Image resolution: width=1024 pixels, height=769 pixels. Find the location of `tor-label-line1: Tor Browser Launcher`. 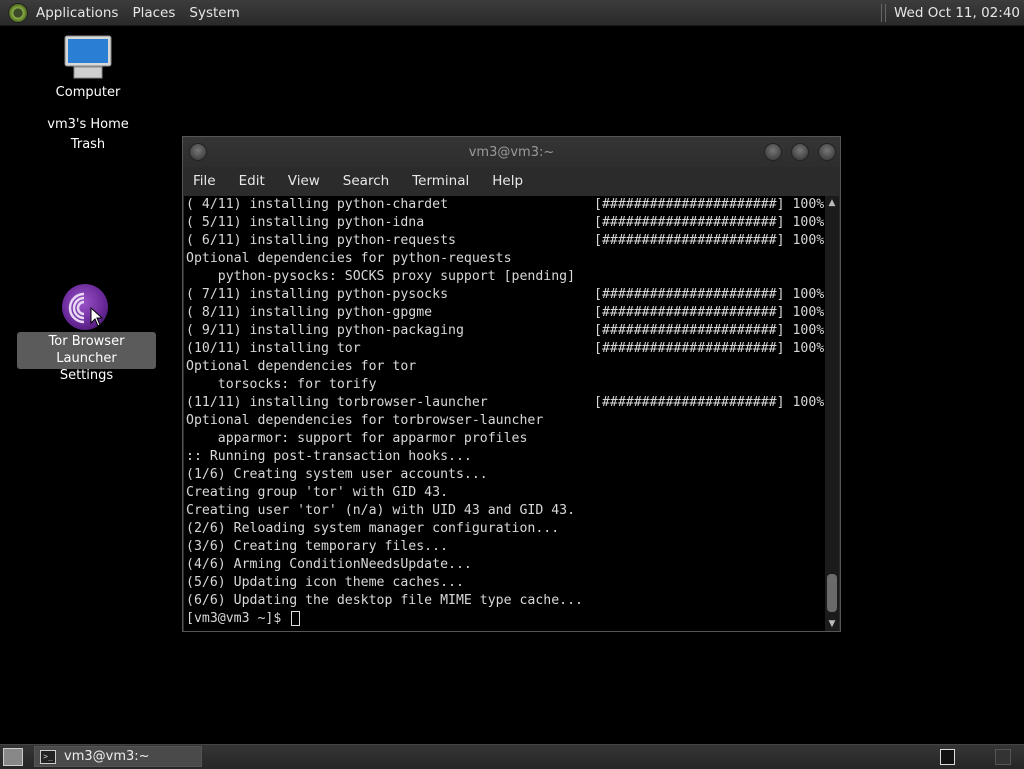

tor-label-line1: Tor Browser Launcher is located at coordinates (86, 350).